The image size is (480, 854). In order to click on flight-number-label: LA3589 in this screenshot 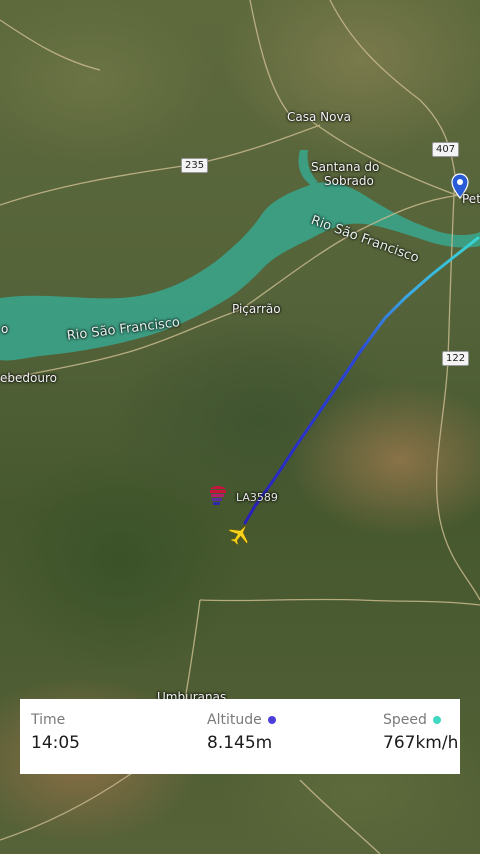, I will do `click(257, 497)`.